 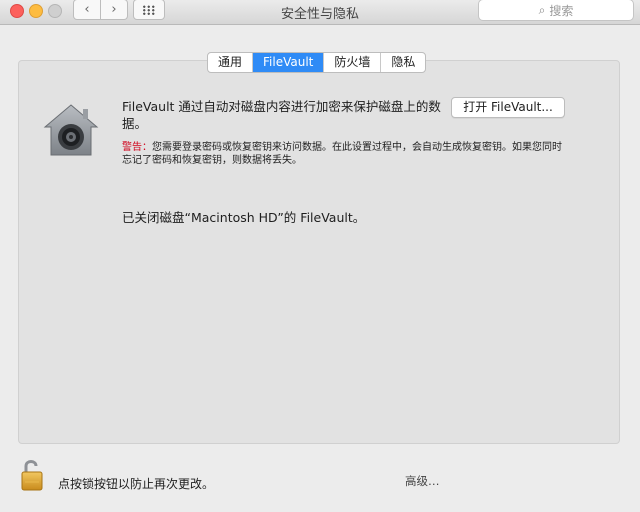 What do you see at coordinates (71, 130) in the screenshot?
I see `filevault-house-icon` at bounding box center [71, 130].